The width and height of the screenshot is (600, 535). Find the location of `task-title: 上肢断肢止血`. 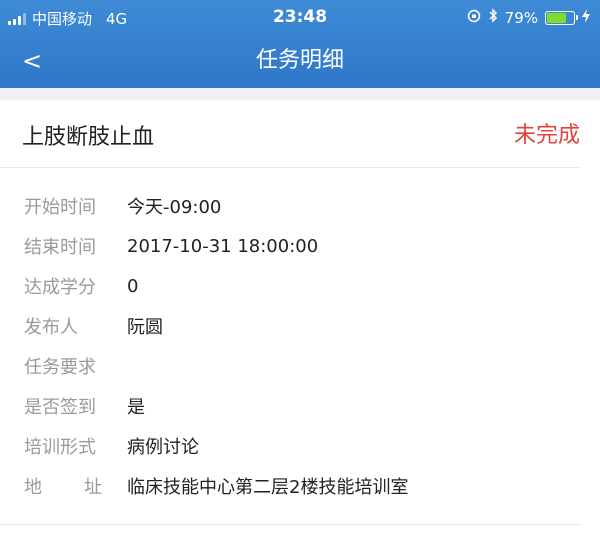

task-title: 上肢断肢止血 is located at coordinates (88, 137).